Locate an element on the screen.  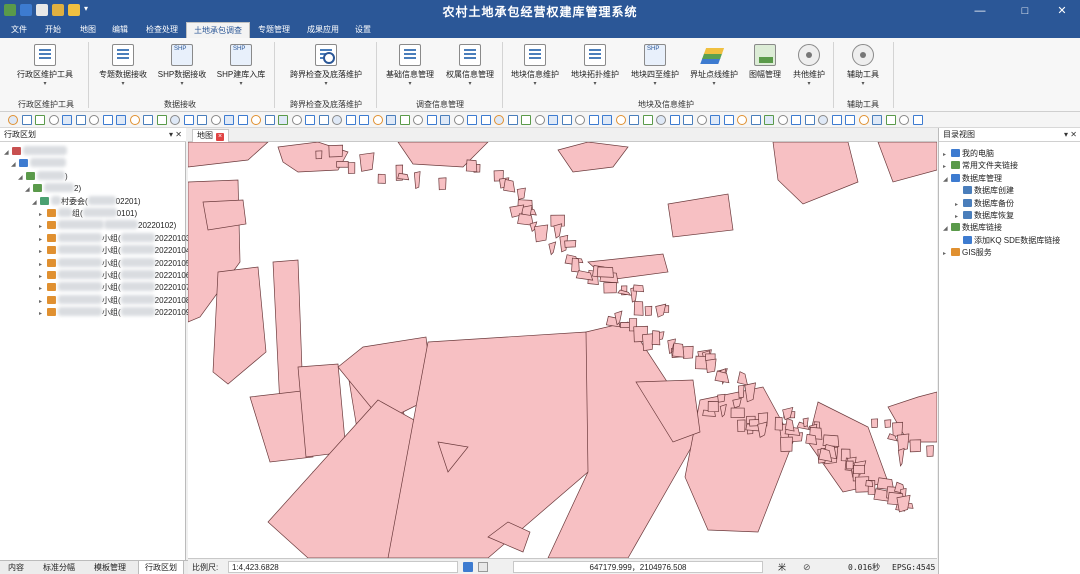
tab-contents: 内容 is located at coordinates (16, 567).